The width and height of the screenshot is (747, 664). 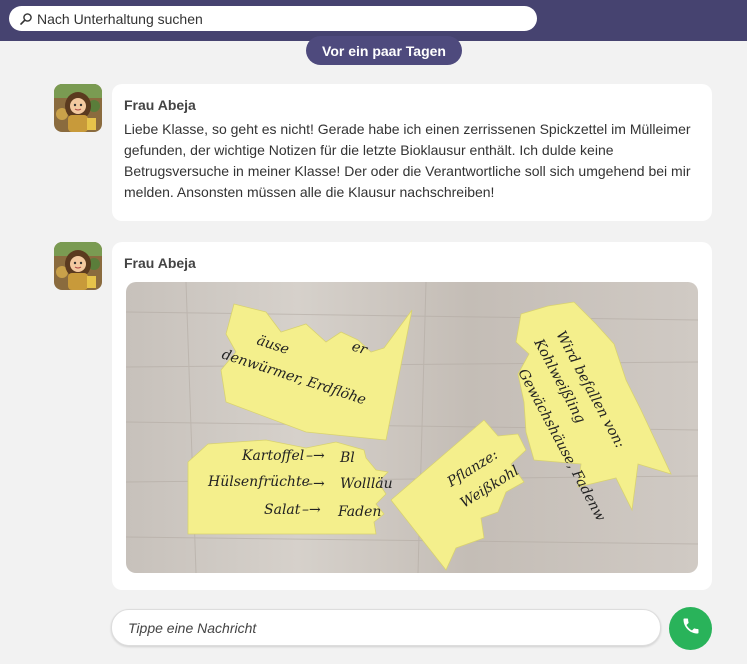 What do you see at coordinates (120, 18) in the screenshot?
I see `search-placeholder: Nach Unterhaltung suchen` at bounding box center [120, 18].